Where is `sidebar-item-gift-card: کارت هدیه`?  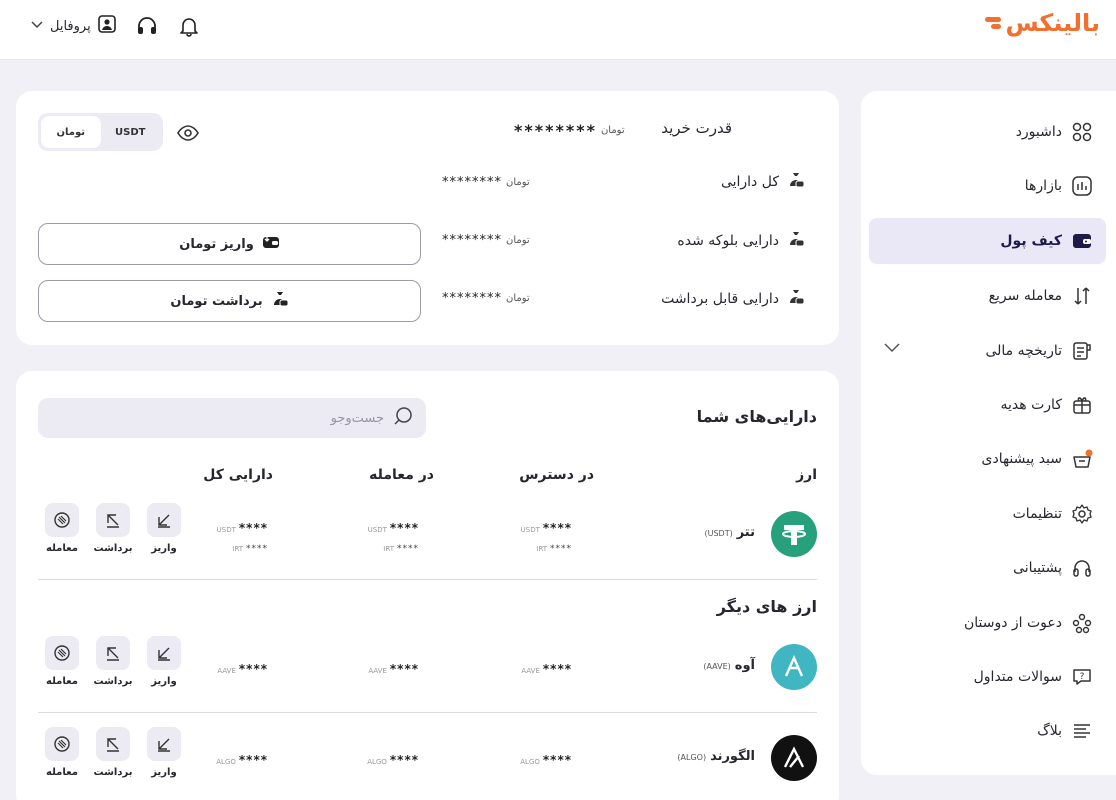
sidebar-item-gift-card: کارت هدیه is located at coordinates (987, 405).